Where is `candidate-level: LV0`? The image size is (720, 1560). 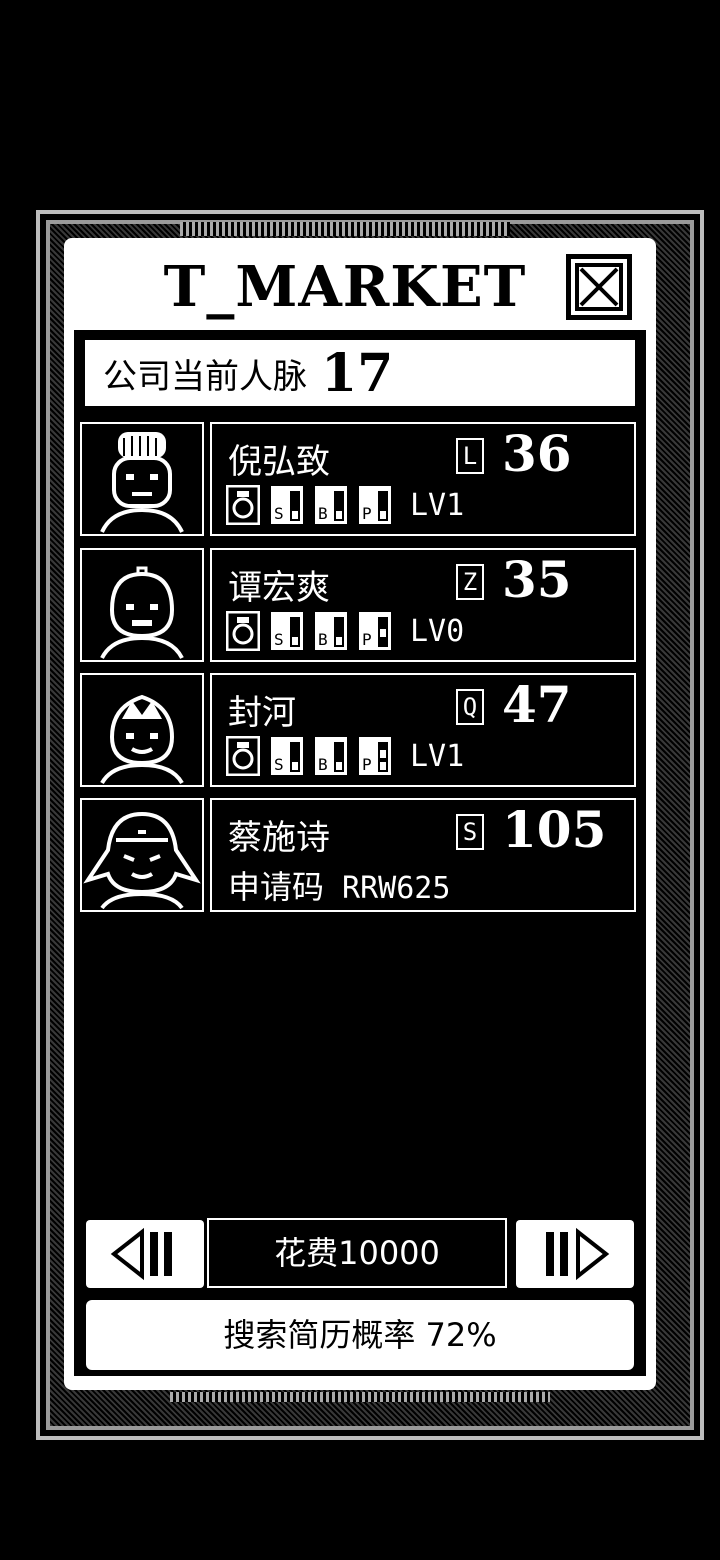 candidate-level: LV0 is located at coordinates (437, 631).